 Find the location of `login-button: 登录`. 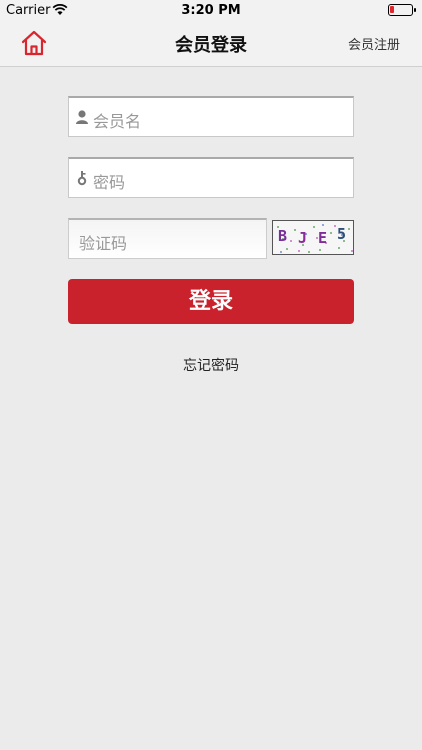

login-button: 登录 is located at coordinates (211, 301).